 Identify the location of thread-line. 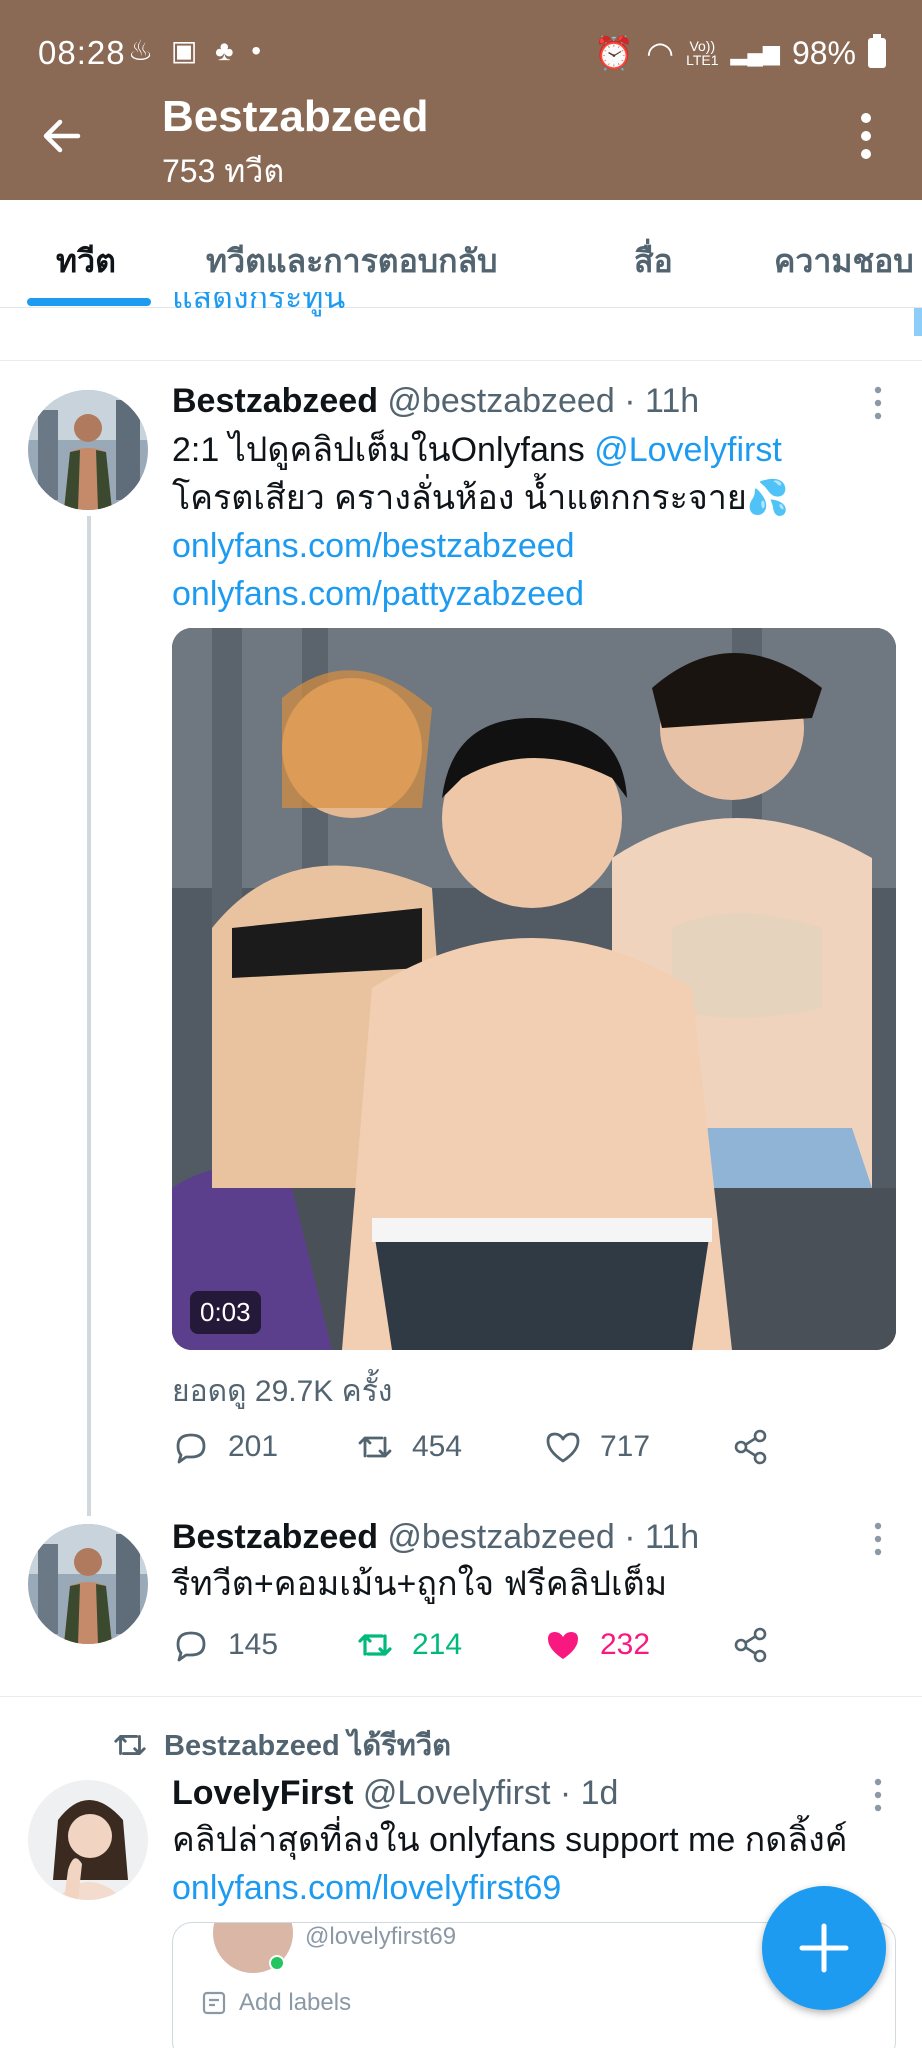
(89, 1016).